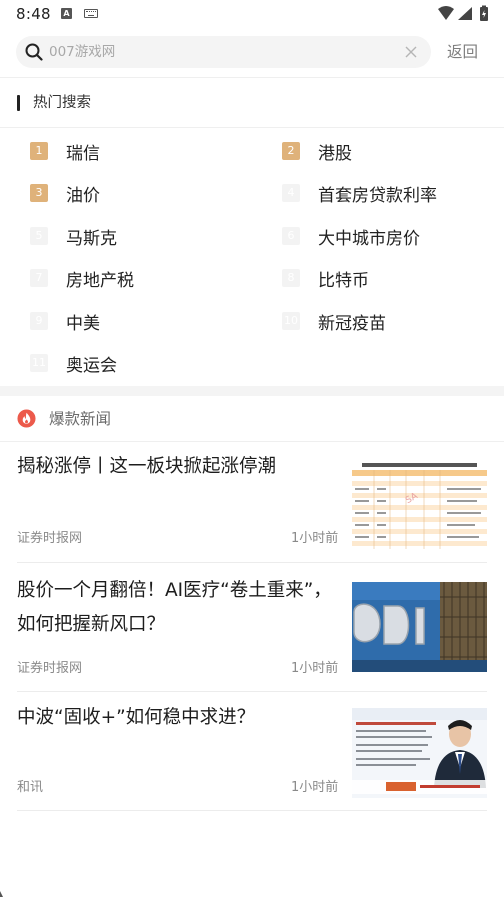 This screenshot has width=504, height=897. Describe the element at coordinates (83, 153) in the screenshot. I see `hot-search-label: 瑞信` at that location.